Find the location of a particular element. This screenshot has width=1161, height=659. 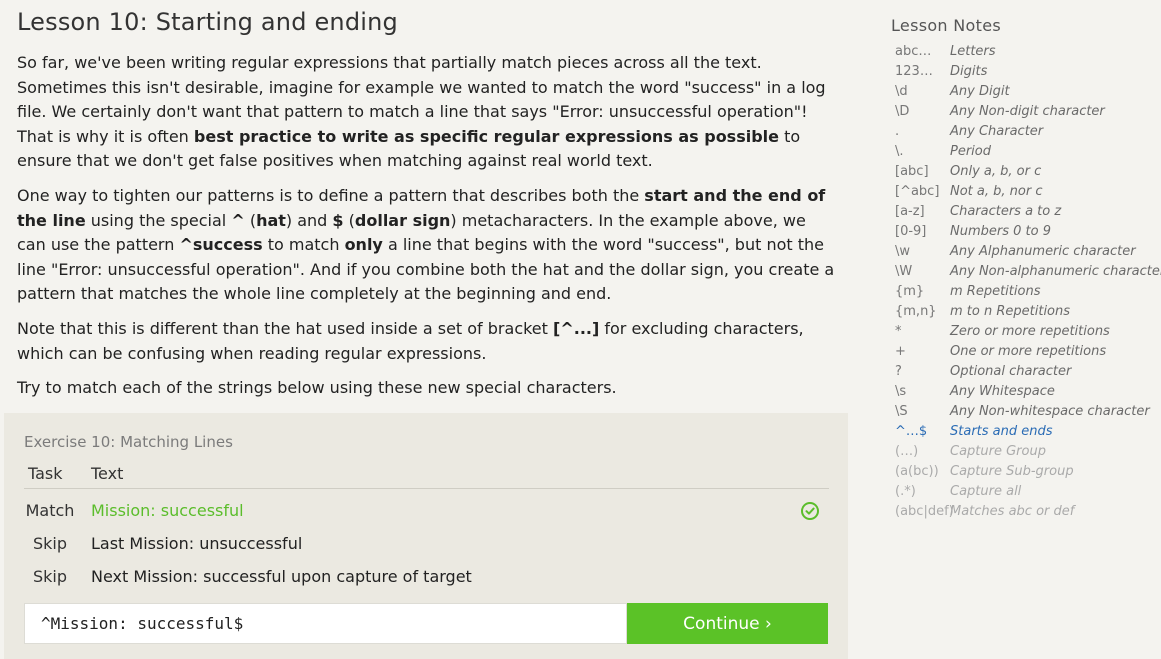

note-description: Characters a to z is located at coordinates (1006, 211).